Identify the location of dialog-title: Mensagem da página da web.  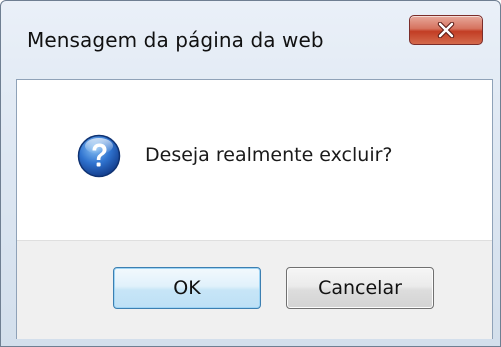
(175, 40).